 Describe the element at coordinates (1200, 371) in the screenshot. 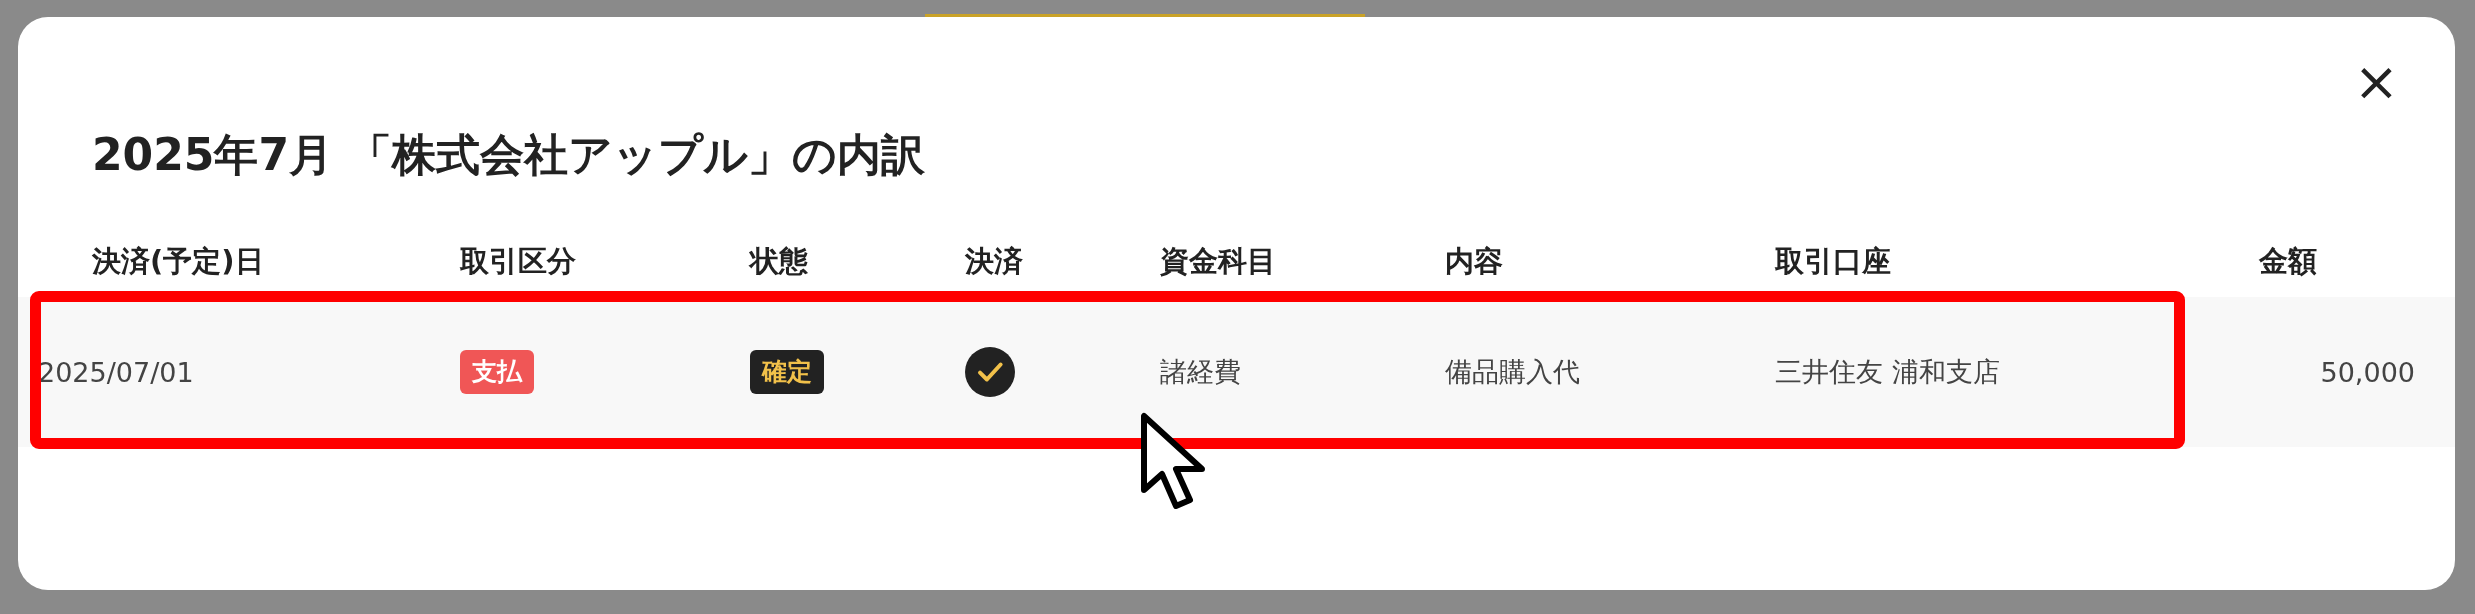

I see `account-text: 諸経費` at that location.